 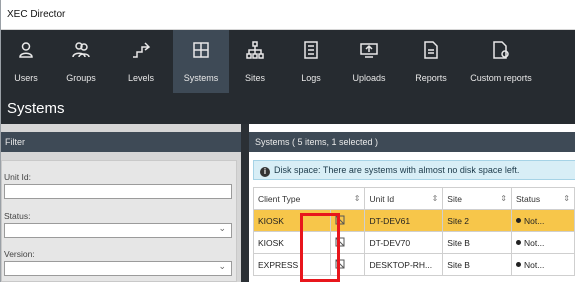 I want to click on filter-title: Filter, so click(x=121, y=142).